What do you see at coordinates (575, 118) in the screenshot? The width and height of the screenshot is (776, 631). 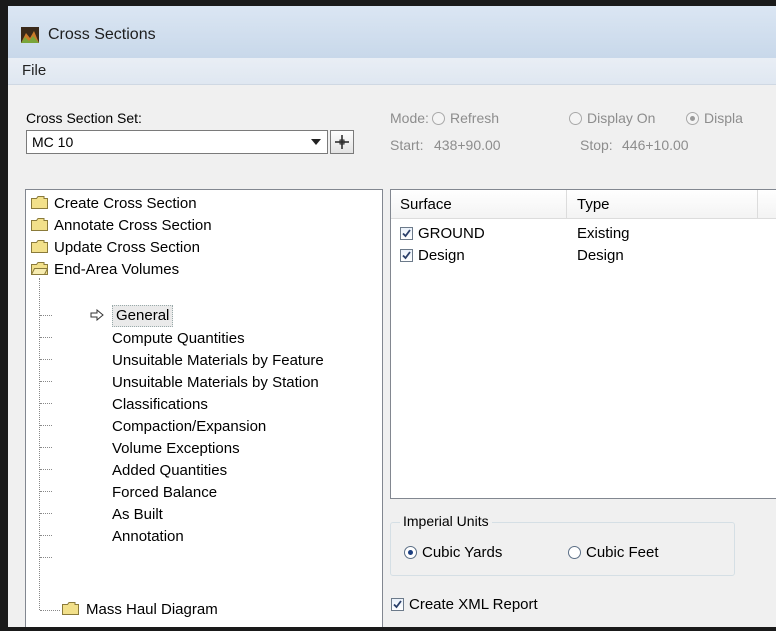 I see `mode-display-on-radio` at bounding box center [575, 118].